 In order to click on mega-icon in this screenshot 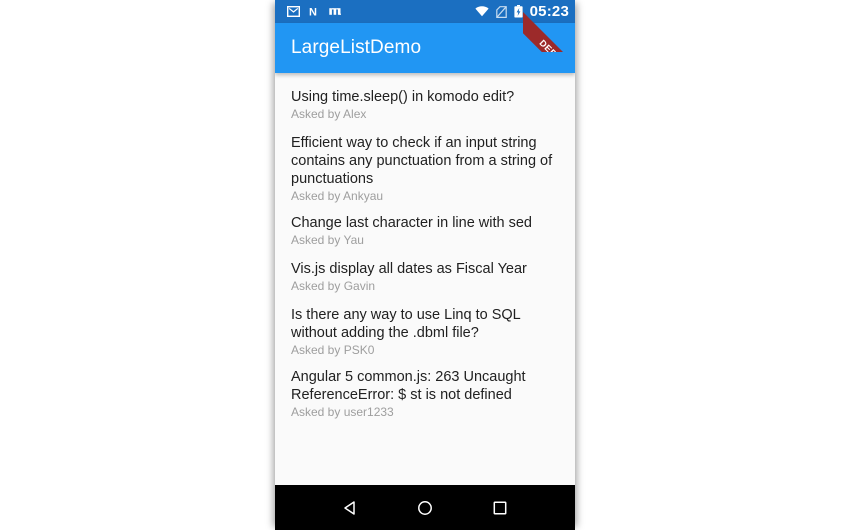, I will do `click(335, 11)`.